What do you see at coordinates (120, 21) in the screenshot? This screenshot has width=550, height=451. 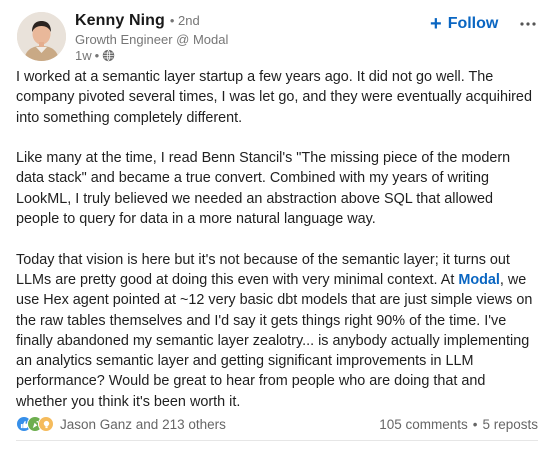 I see `author-name: Kenny Ning` at bounding box center [120, 21].